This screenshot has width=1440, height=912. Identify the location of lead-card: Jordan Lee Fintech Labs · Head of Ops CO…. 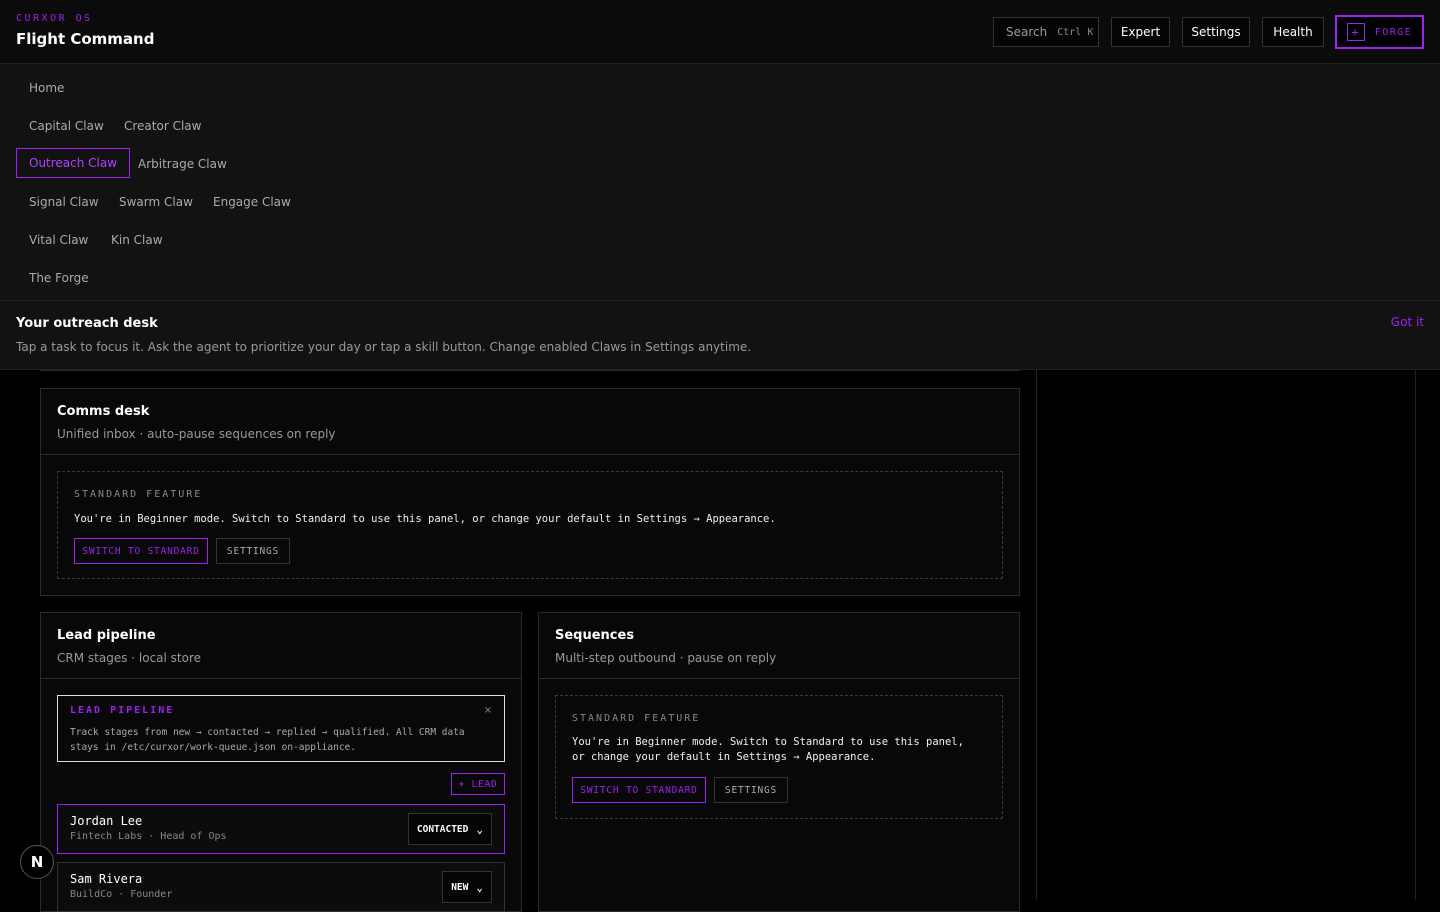
(281, 829).